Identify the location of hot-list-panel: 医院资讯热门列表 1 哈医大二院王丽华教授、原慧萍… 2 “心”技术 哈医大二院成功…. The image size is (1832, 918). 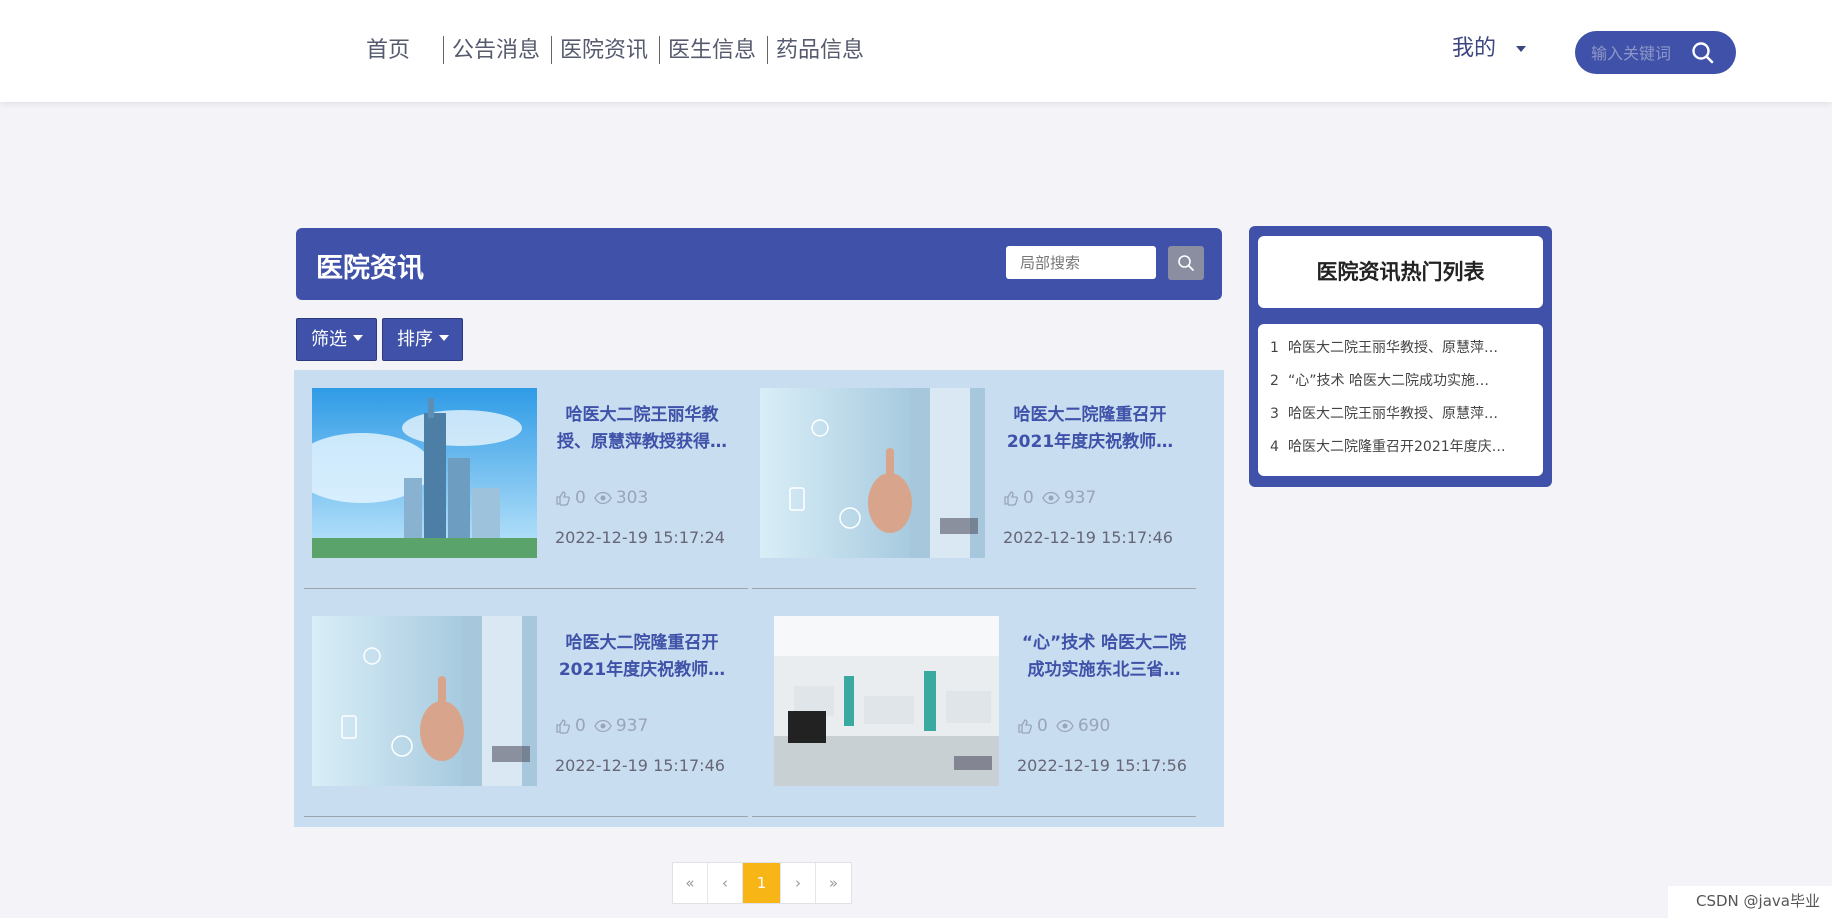
(1400, 356).